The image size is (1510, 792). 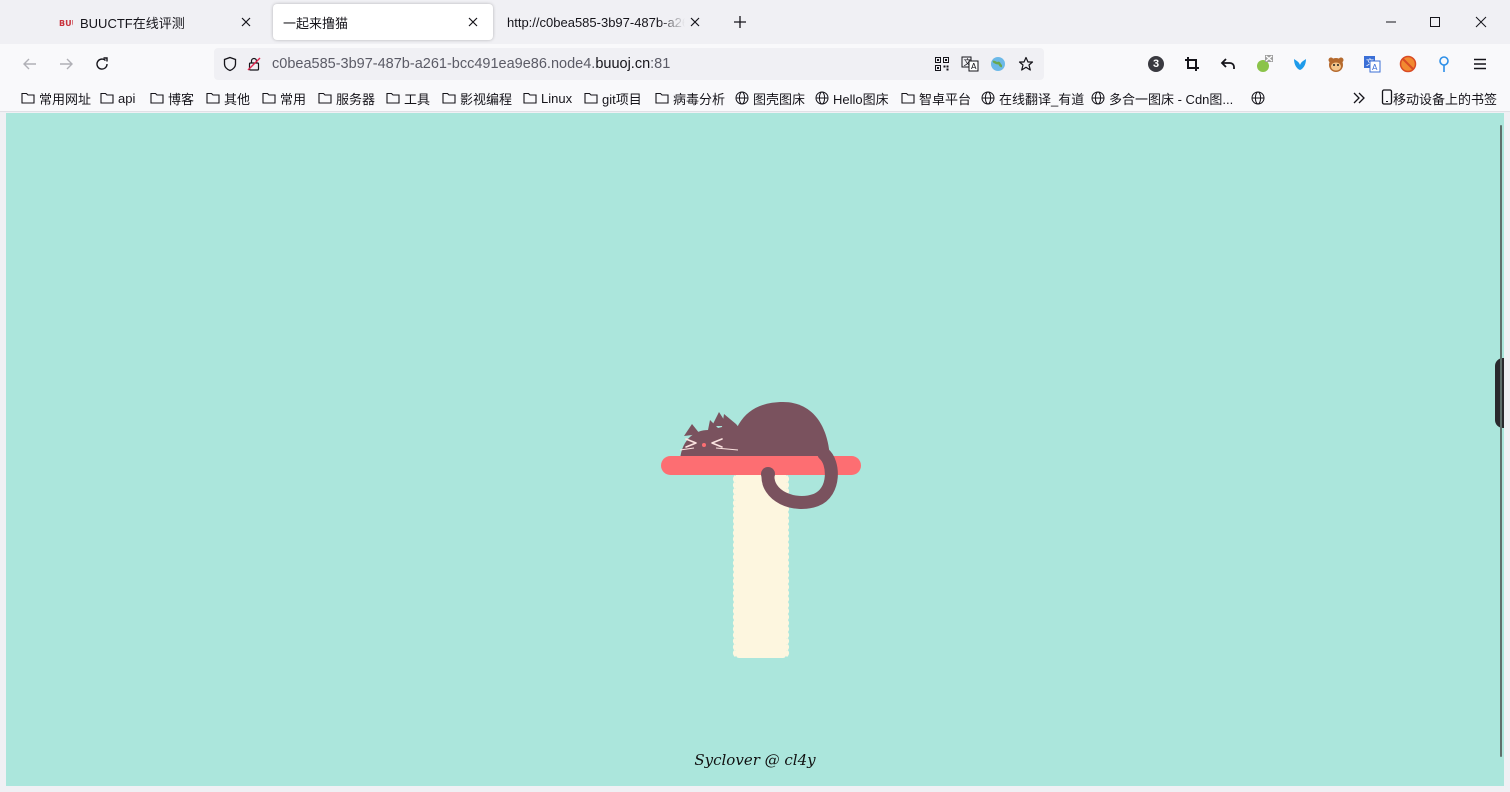 What do you see at coordinates (1264, 64) in the screenshot?
I see `proxy-extension-icon` at bounding box center [1264, 64].